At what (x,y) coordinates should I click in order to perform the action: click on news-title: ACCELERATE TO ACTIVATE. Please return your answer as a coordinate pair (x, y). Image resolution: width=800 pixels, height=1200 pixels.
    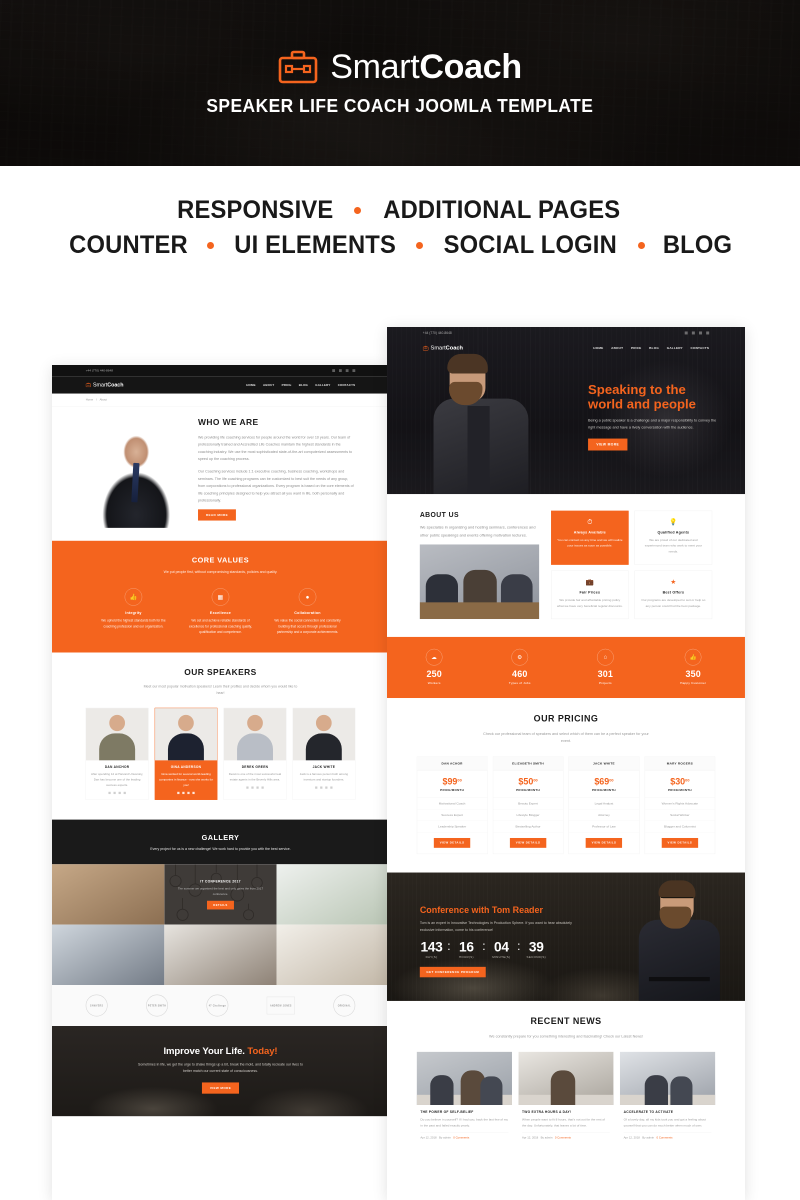
    Looking at the image, I should click on (668, 1112).